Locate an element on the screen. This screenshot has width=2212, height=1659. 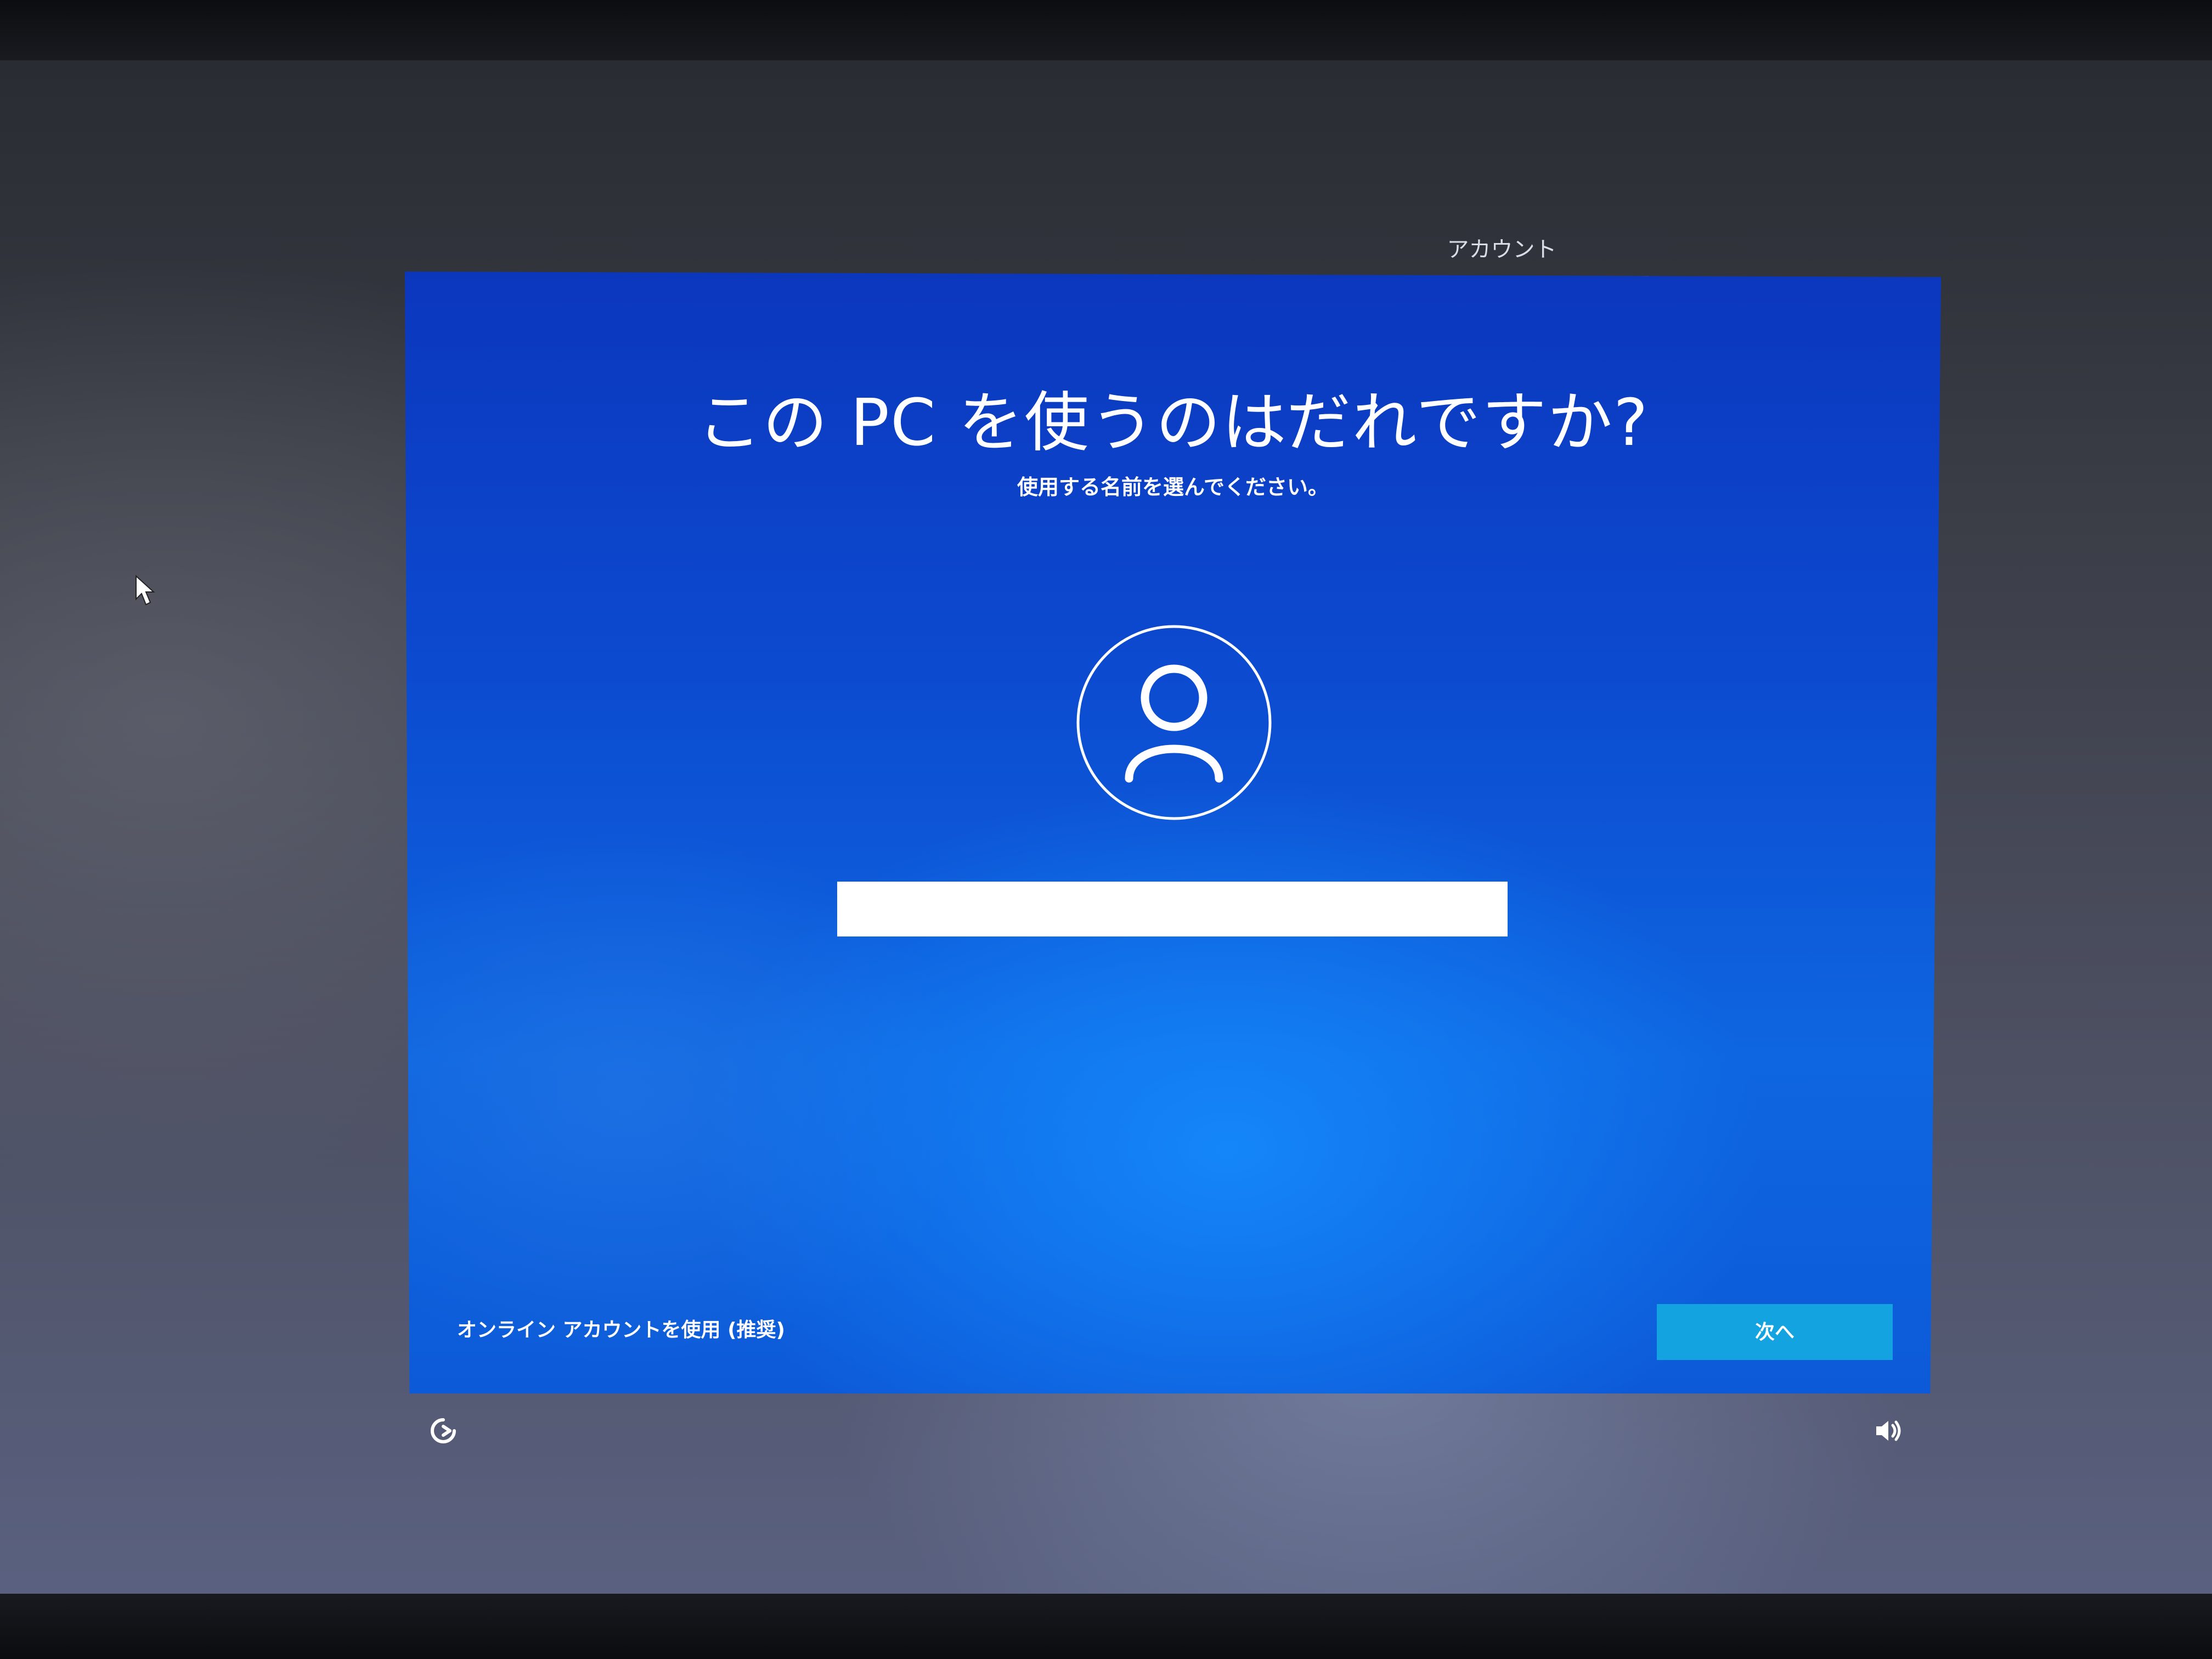
user-avatar-icon is located at coordinates (1174, 723).